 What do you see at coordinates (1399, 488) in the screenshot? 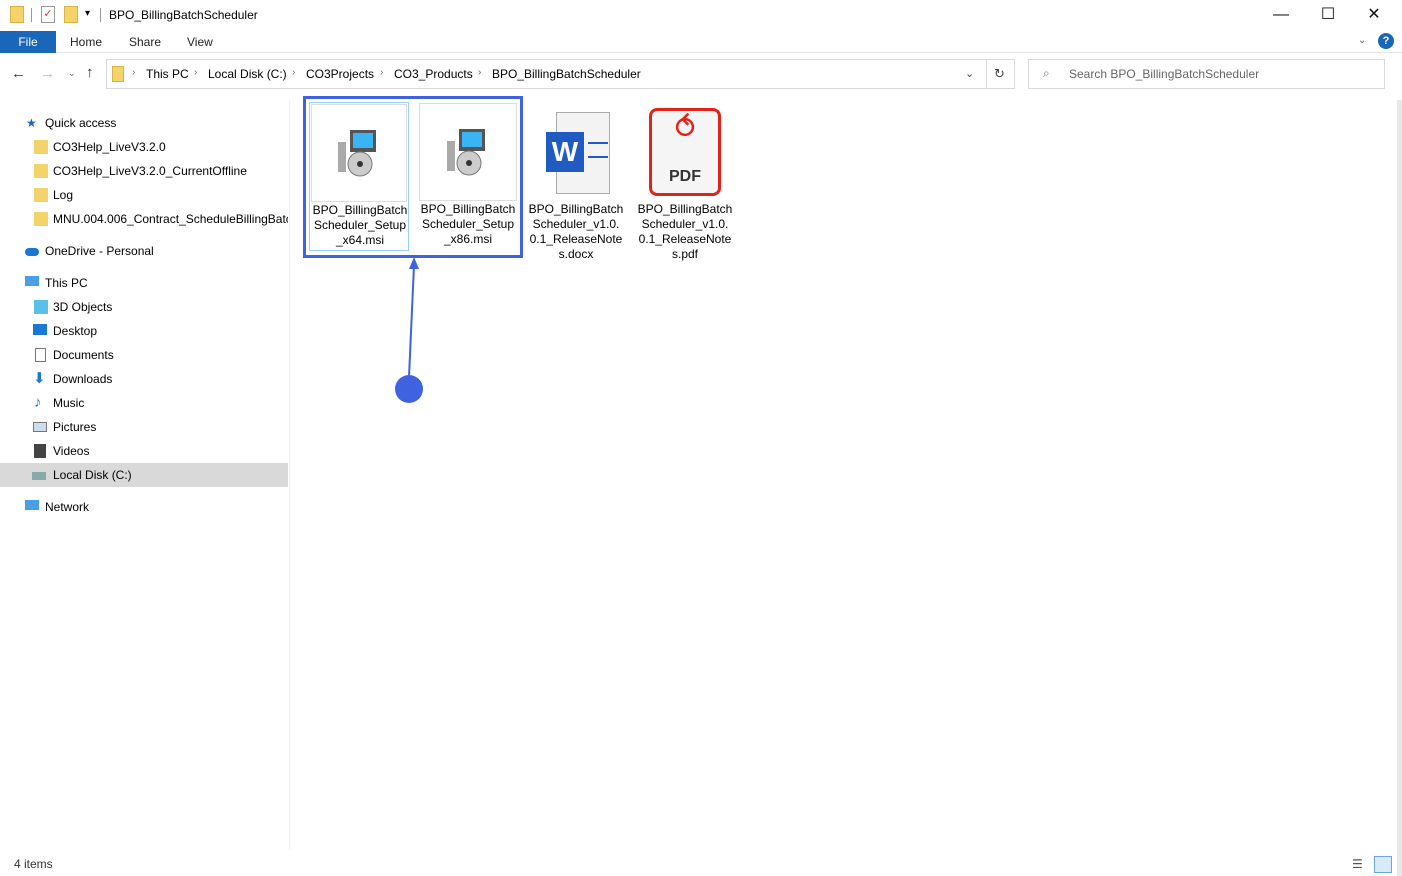
I see `background-window-edge` at bounding box center [1399, 488].